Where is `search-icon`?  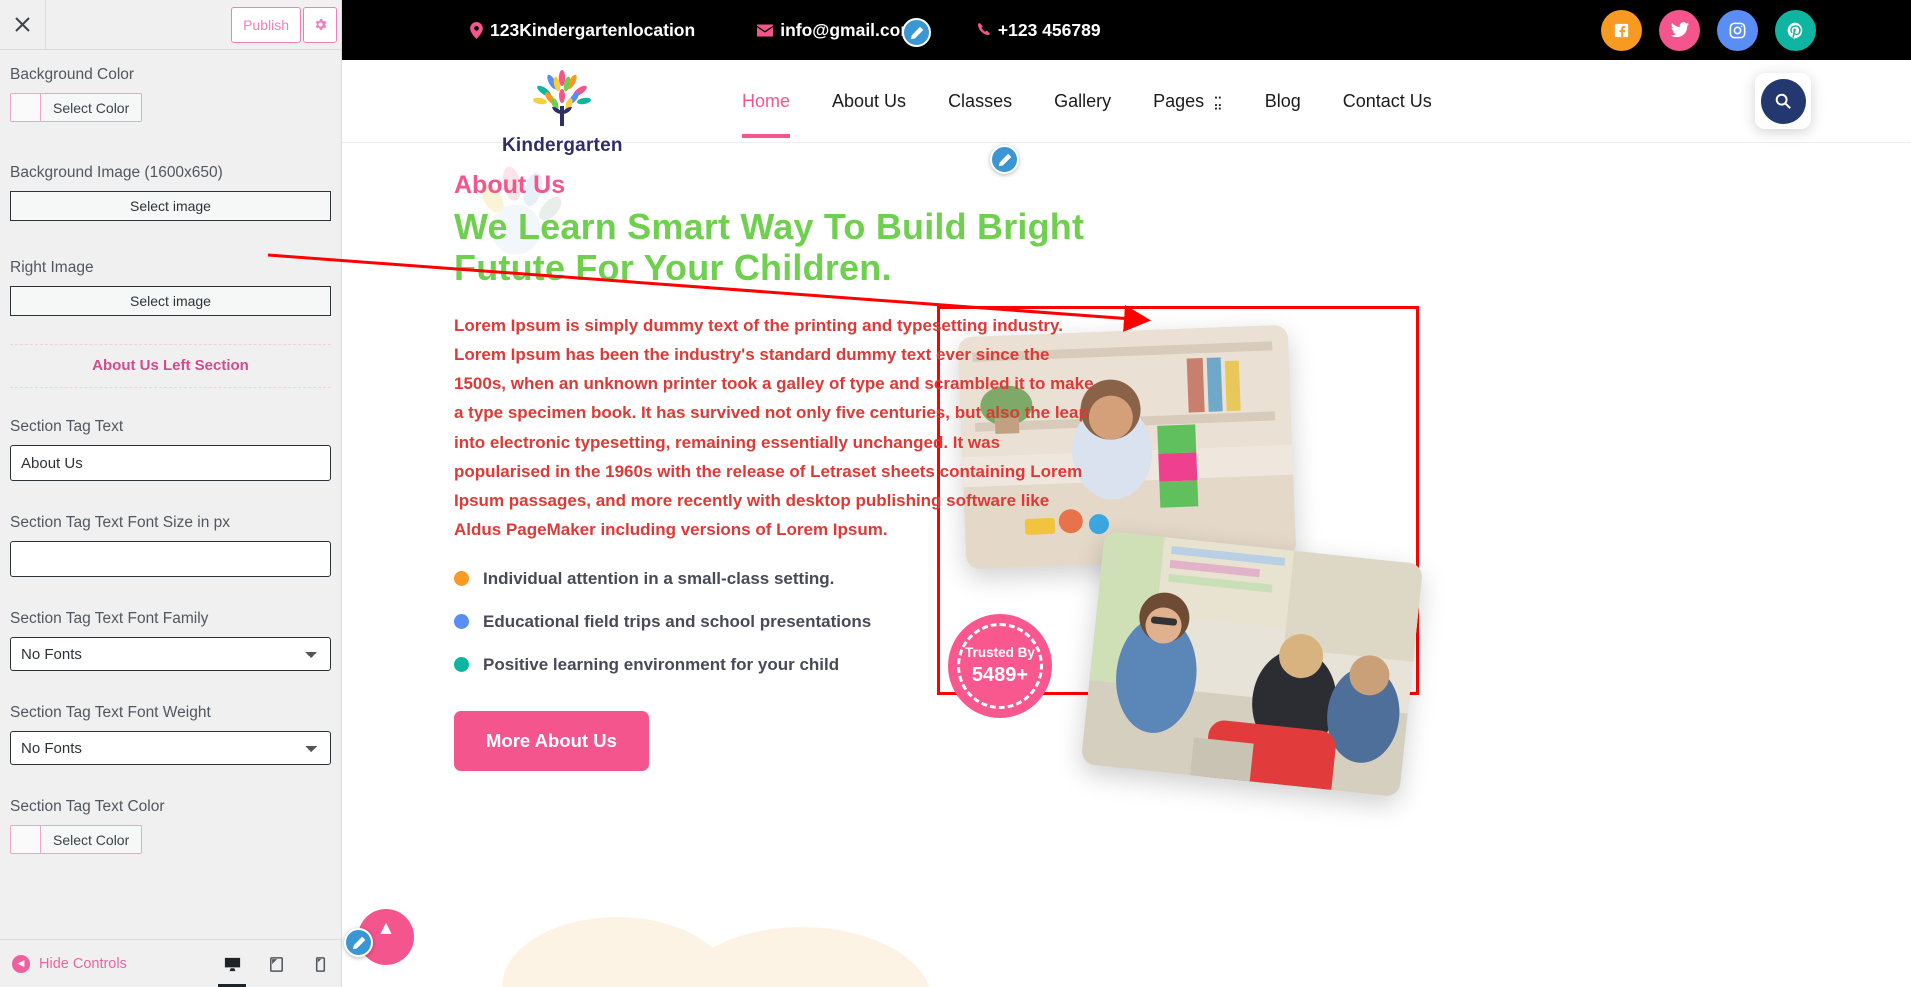 search-icon is located at coordinates (1783, 101).